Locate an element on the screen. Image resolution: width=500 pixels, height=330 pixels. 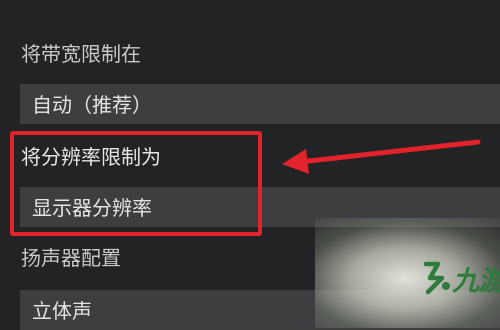
watermark-text: 九游 is located at coordinates (476, 281).